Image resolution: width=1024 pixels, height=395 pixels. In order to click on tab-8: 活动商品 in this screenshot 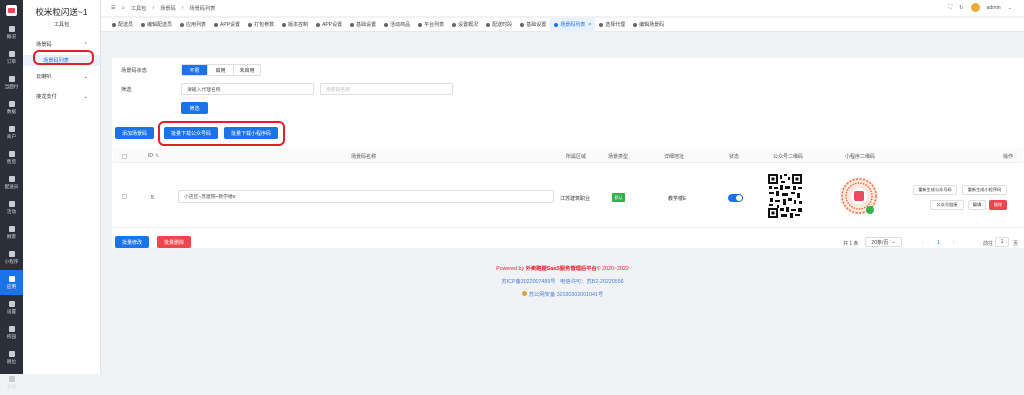, I will do `click(397, 25)`.